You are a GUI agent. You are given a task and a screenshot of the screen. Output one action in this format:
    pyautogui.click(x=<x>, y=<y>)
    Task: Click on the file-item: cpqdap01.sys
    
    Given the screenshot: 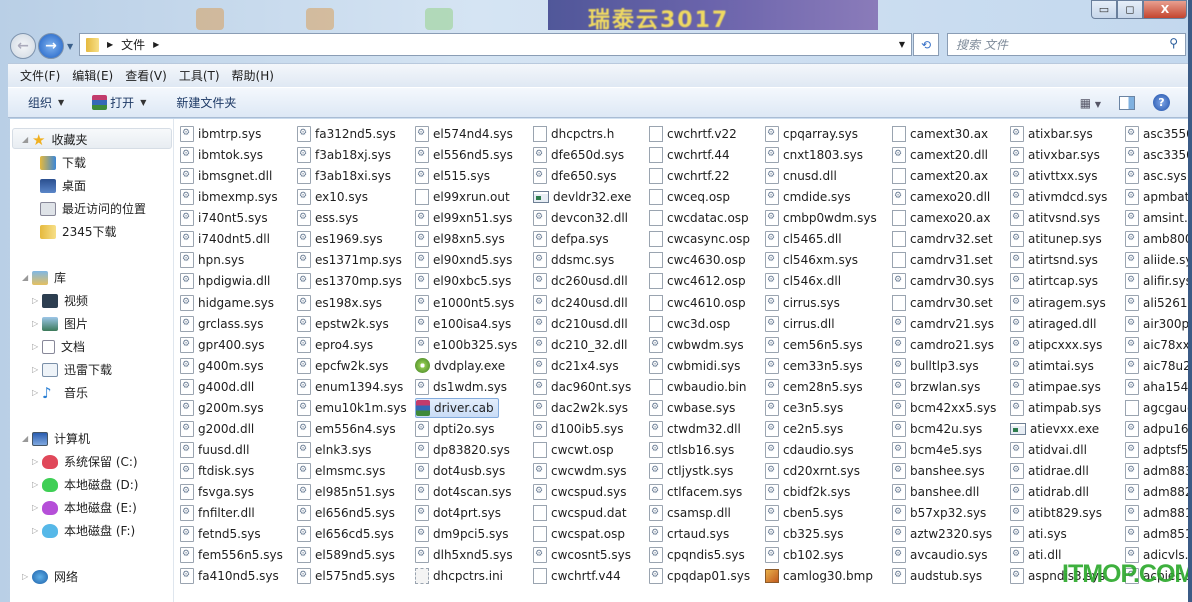 What is the action you would take?
    pyautogui.click(x=699, y=576)
    